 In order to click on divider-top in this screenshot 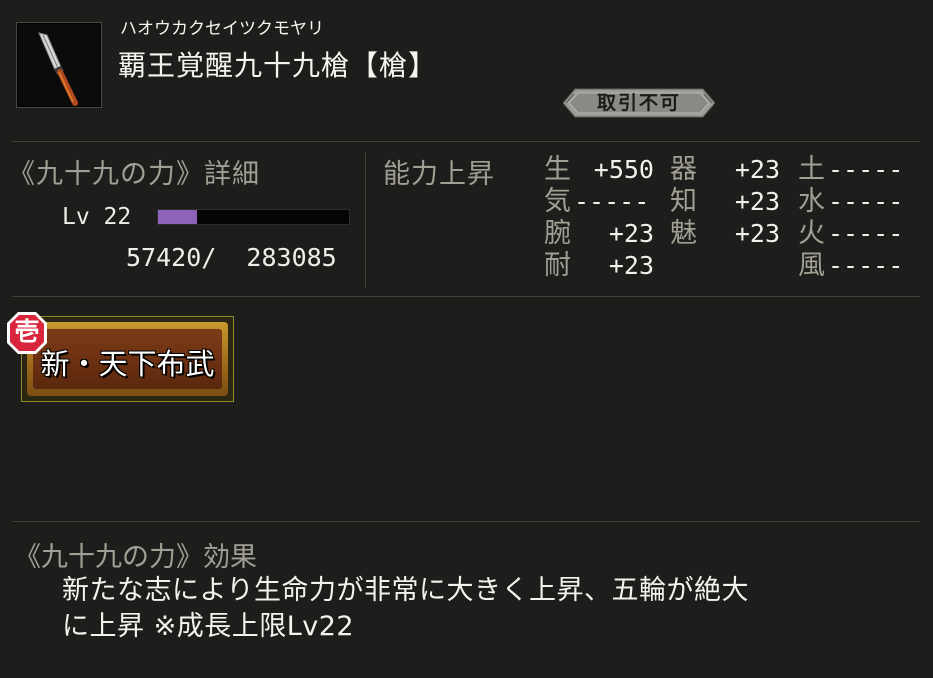, I will do `click(466, 141)`.